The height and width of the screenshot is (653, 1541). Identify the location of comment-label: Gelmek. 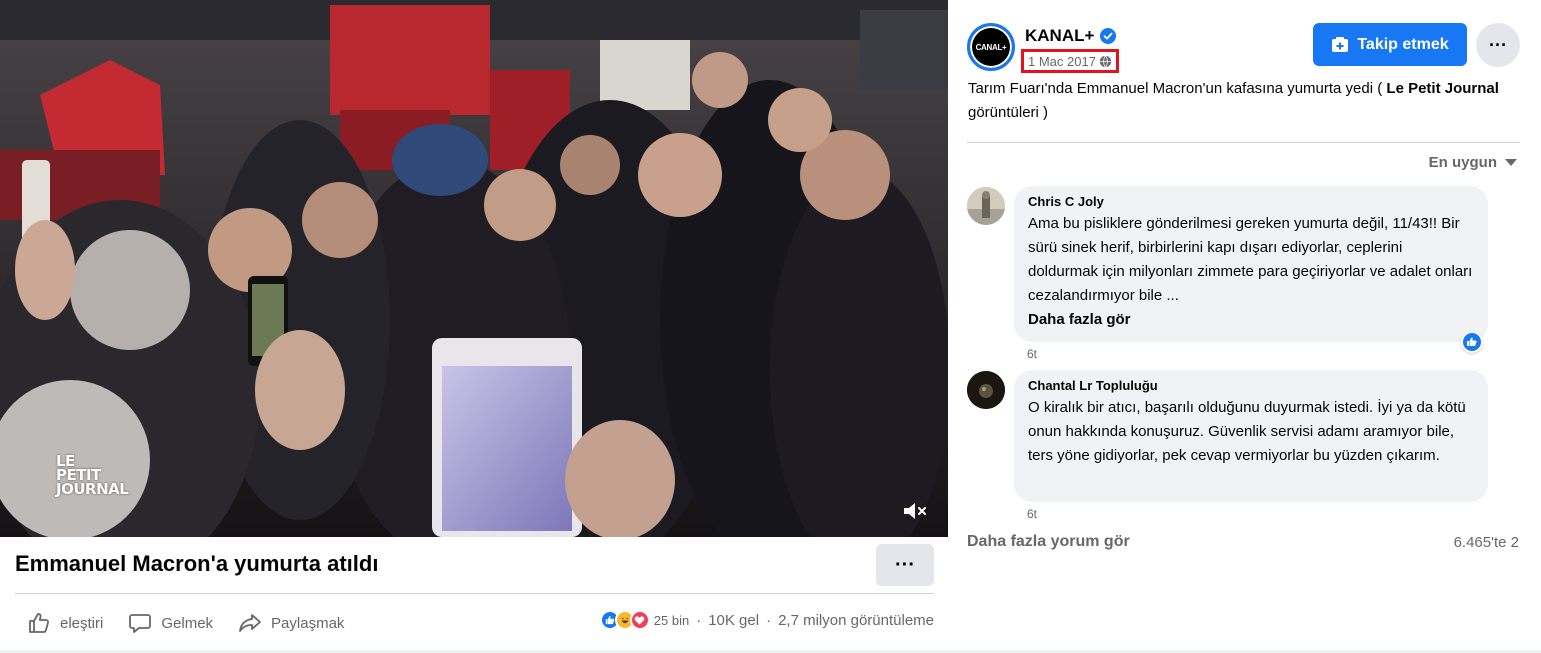
(187, 623).